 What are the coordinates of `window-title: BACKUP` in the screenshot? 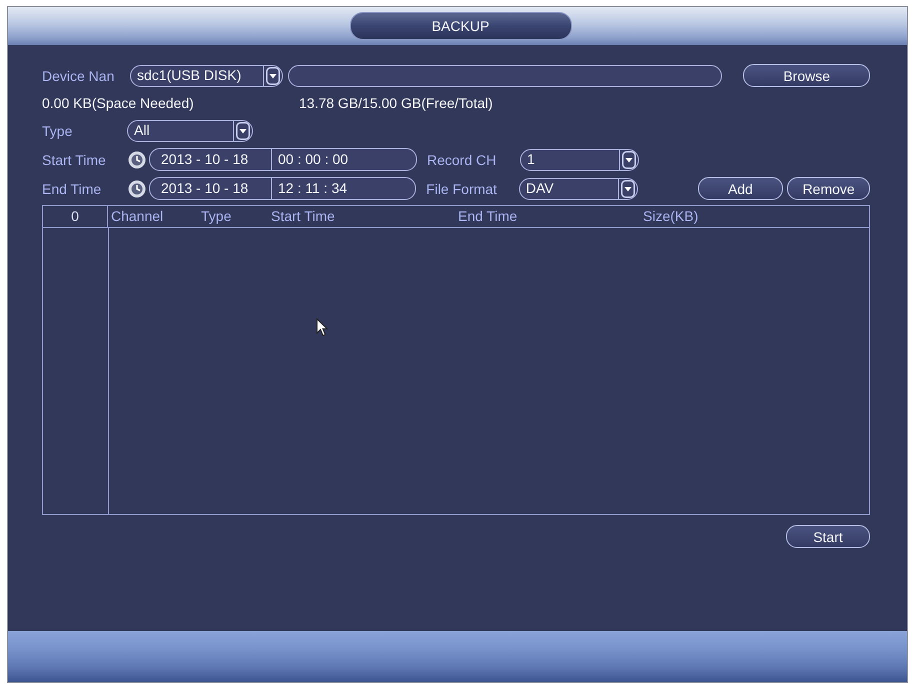 It's located at (461, 26).